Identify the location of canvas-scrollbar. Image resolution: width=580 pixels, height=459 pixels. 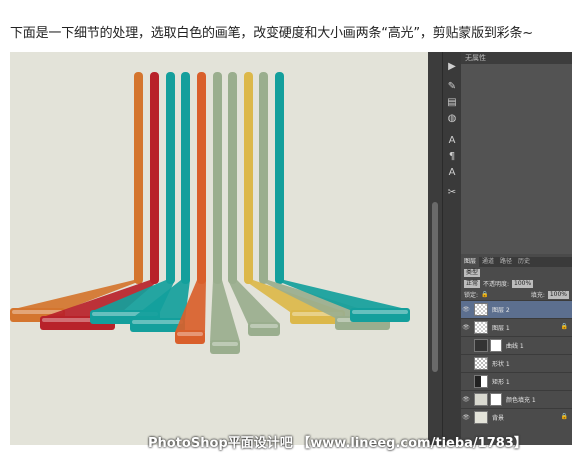
(435, 248).